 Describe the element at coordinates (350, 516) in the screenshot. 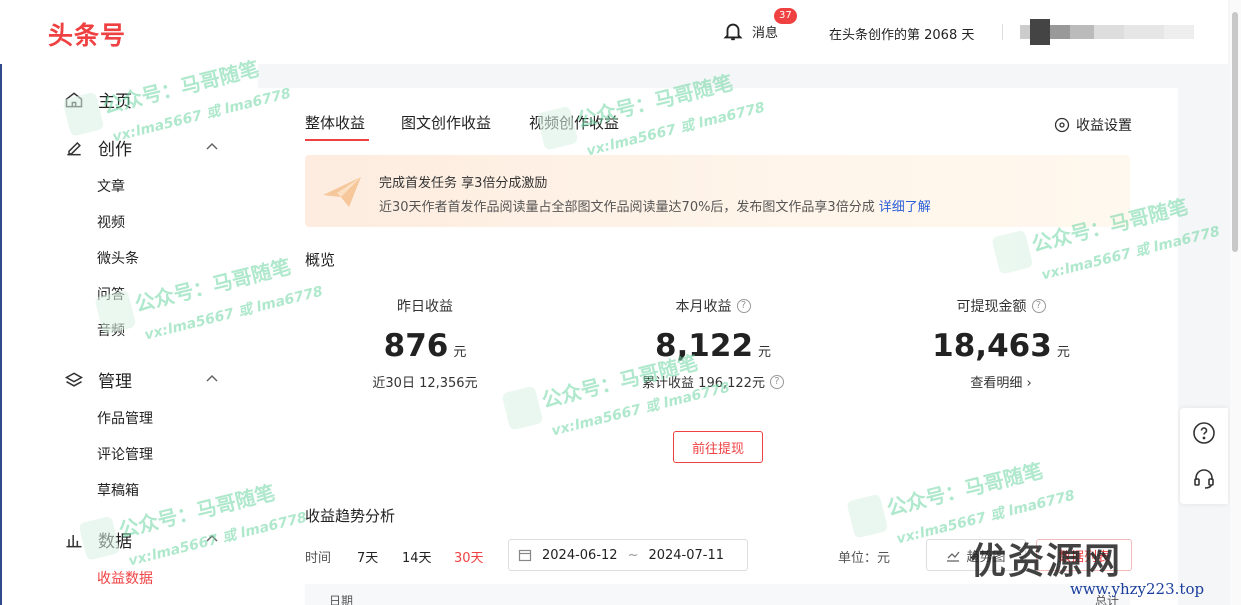

I see `trend-title: 收益趋势分析` at that location.